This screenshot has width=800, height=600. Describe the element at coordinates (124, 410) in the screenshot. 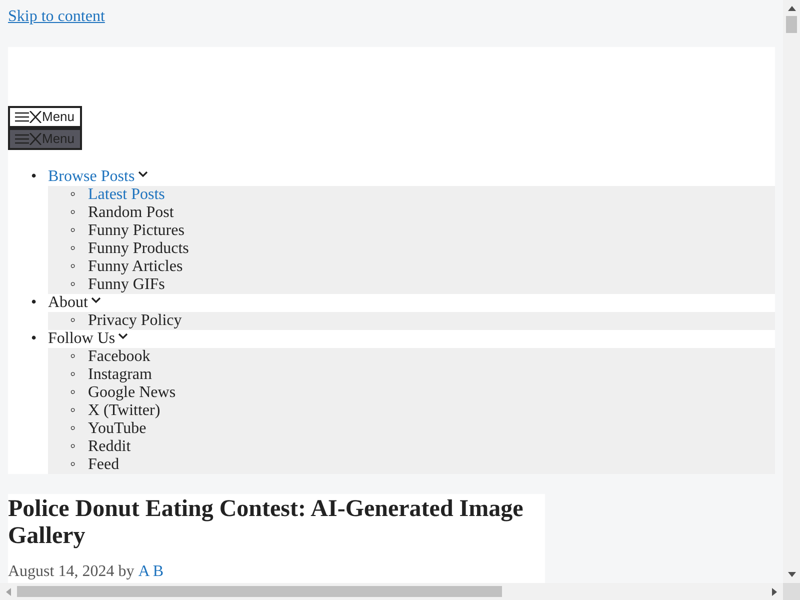

I see `submenu-link: X (Twitter)` at that location.